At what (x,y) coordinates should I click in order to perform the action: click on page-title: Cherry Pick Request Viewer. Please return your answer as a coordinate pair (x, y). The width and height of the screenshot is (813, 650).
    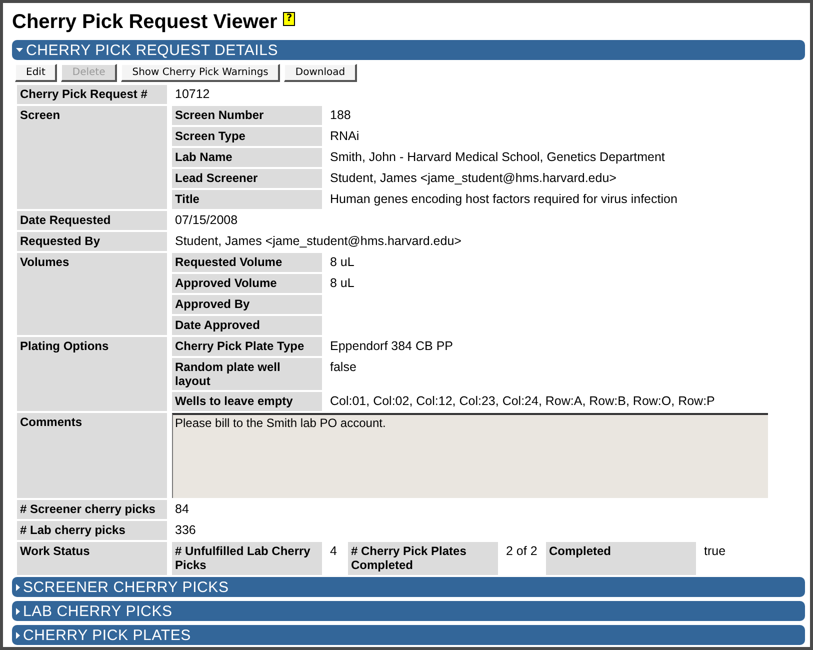
    Looking at the image, I should click on (145, 22).